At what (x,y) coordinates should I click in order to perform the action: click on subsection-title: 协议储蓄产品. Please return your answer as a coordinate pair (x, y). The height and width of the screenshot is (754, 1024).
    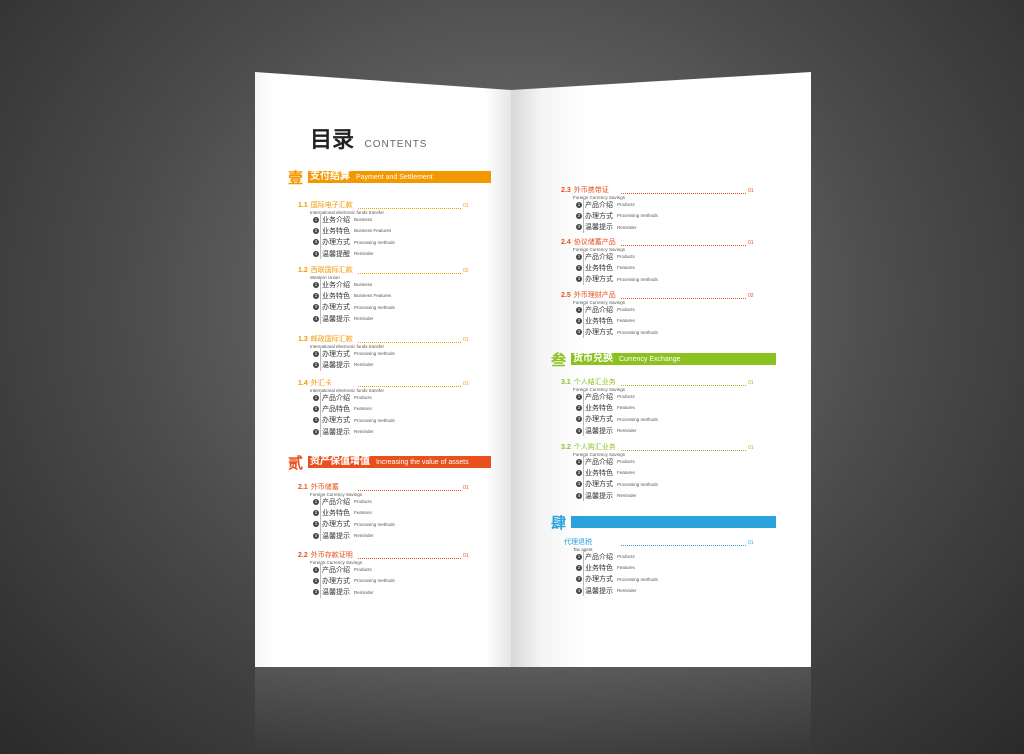
    Looking at the image, I should click on (594, 242).